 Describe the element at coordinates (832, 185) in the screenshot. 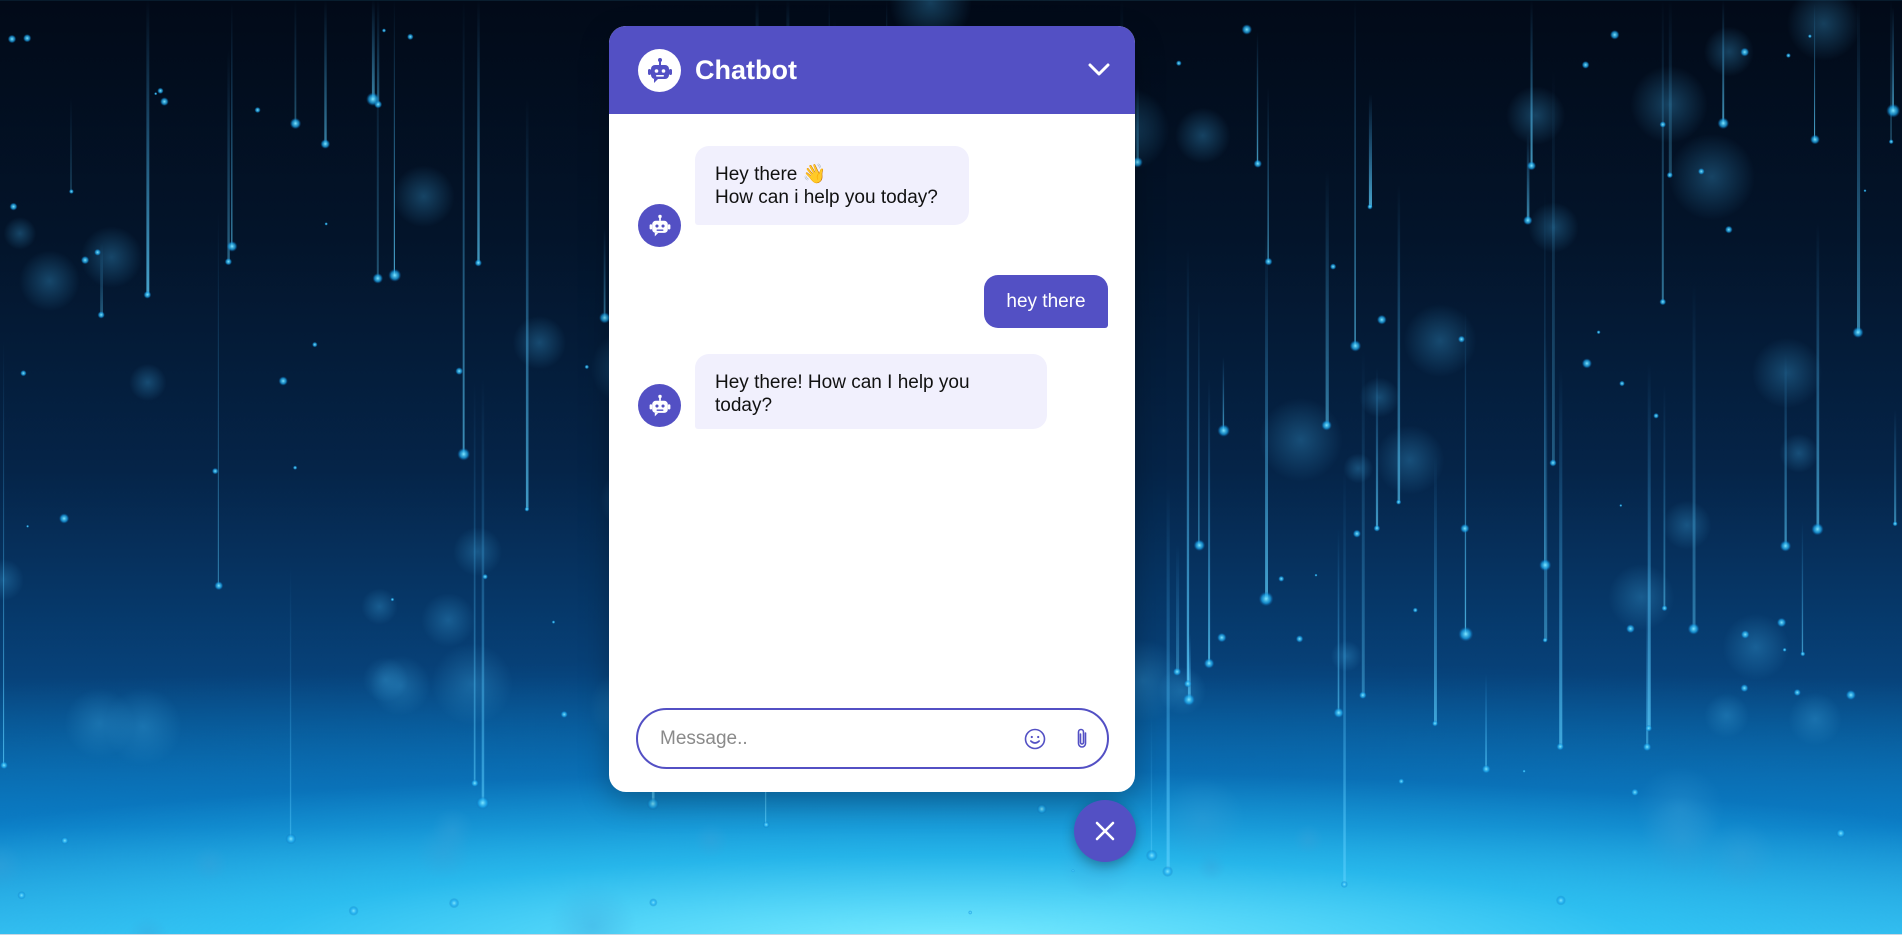

I see `bot-message: Hey there 👋 How can i help you today?` at that location.